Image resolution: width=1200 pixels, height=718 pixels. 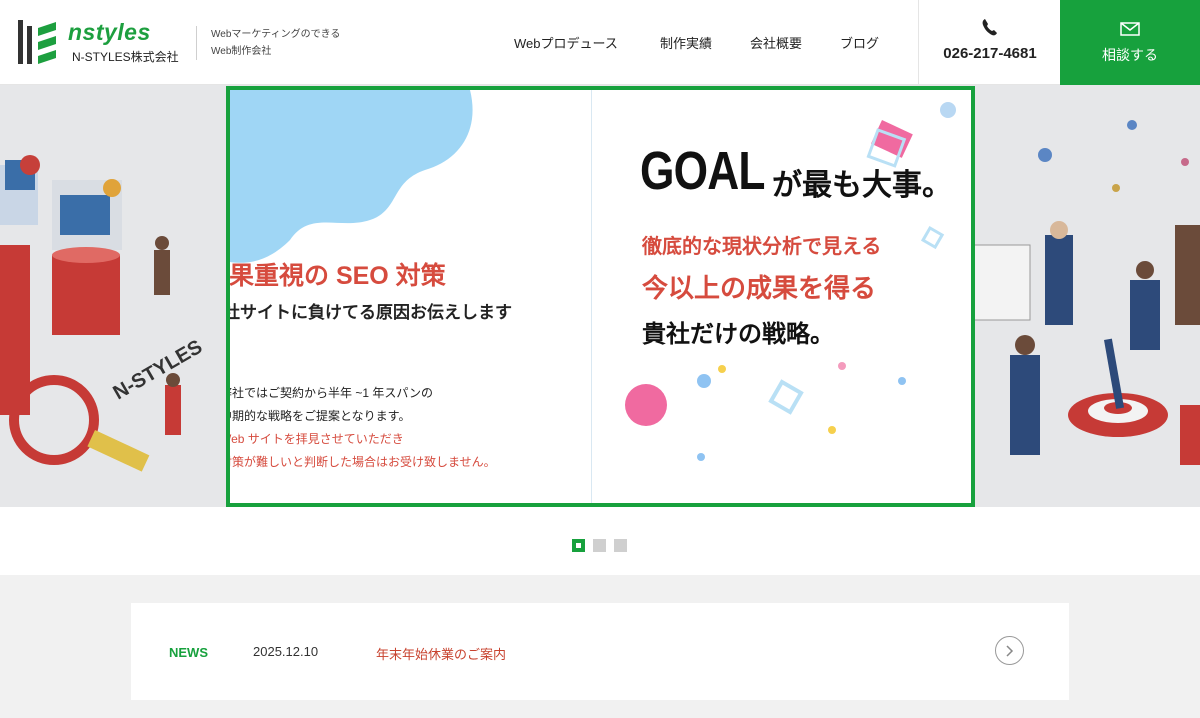 I want to click on mail-icon, so click(x=1130, y=29).